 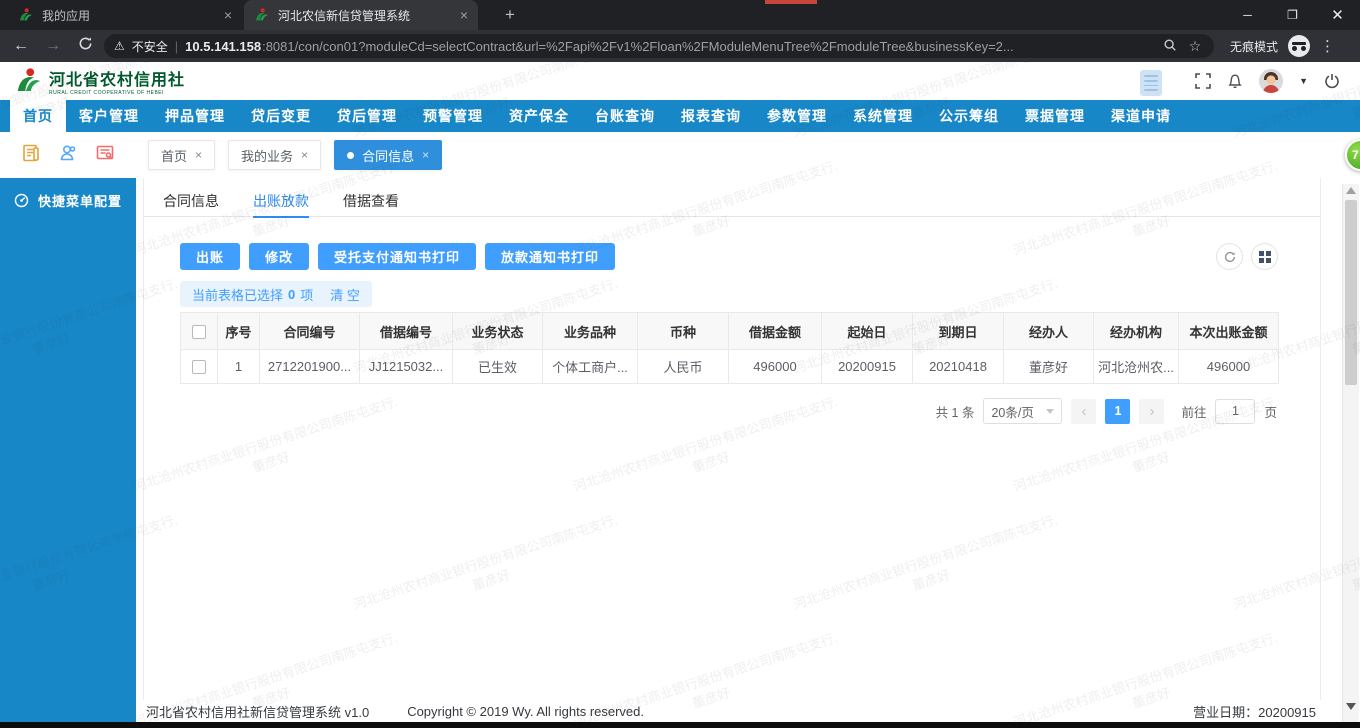 I want to click on nav-item-9: 报表查询, so click(x=711, y=116).